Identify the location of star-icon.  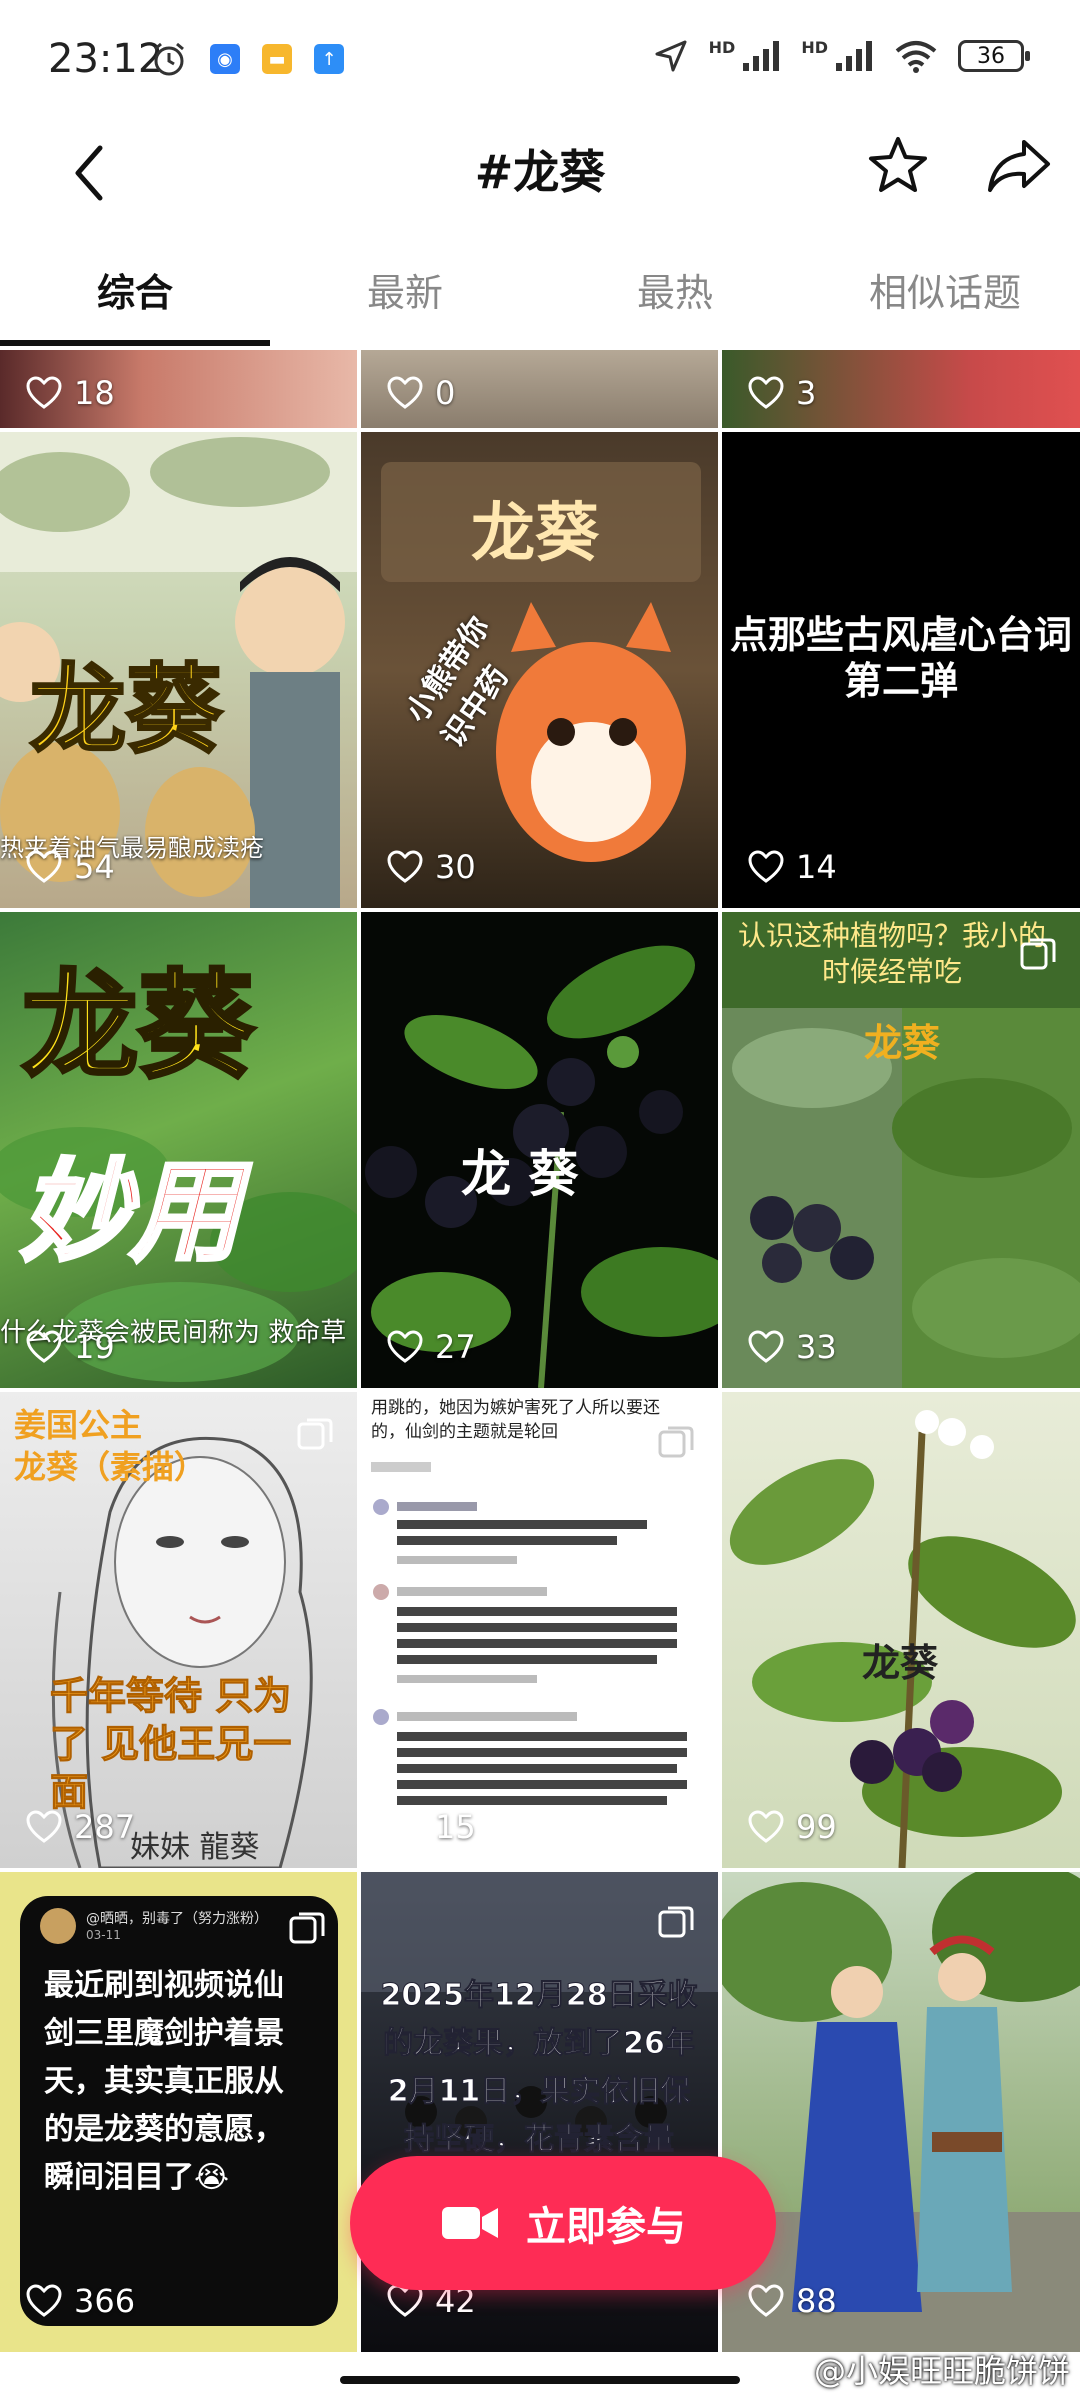
(898, 166).